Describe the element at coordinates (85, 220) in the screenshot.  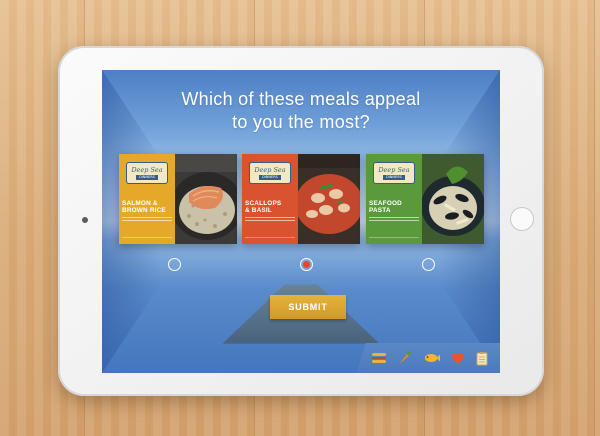
I see `camera` at that location.